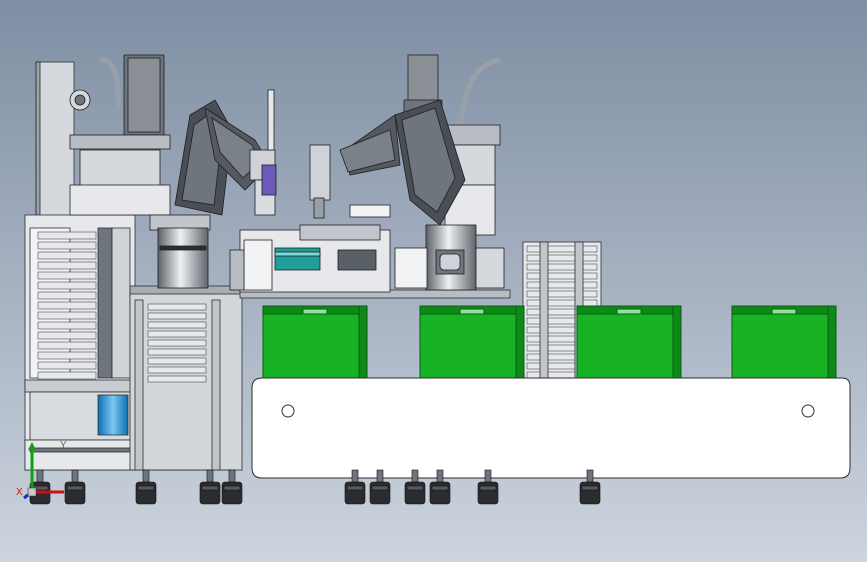  What do you see at coordinates (288, 411) in the screenshot?
I see `plate-hole-left` at bounding box center [288, 411].